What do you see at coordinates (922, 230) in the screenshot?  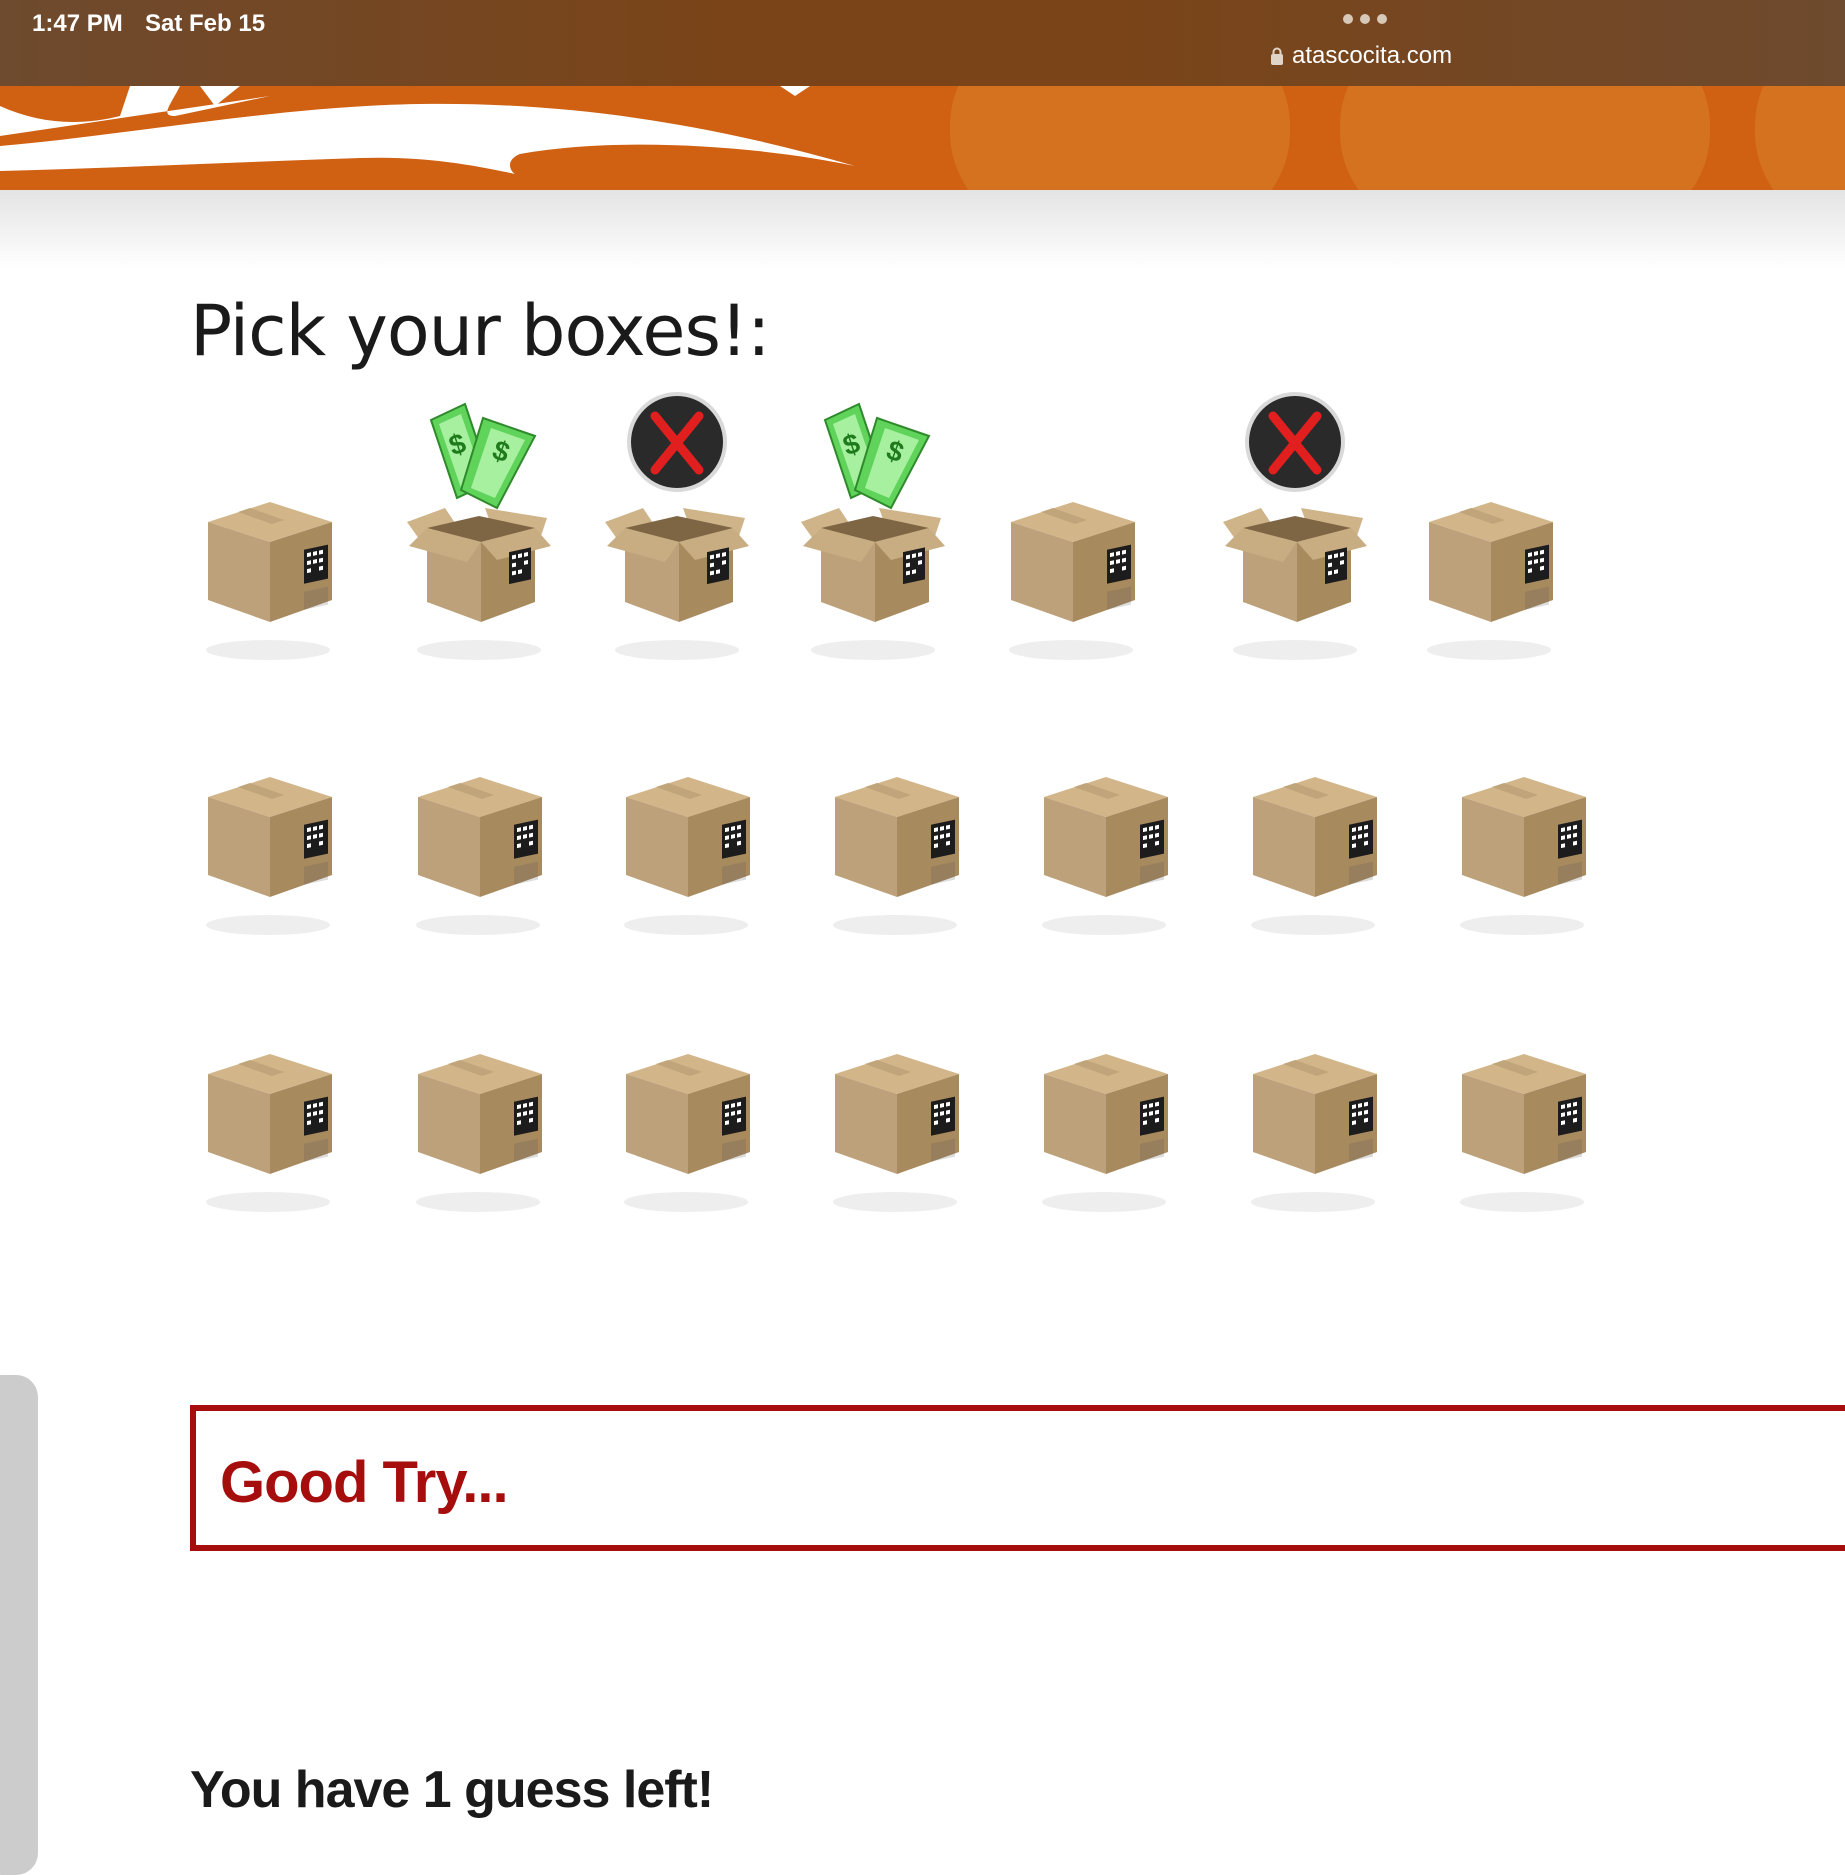 I see `header-shadow` at bounding box center [922, 230].